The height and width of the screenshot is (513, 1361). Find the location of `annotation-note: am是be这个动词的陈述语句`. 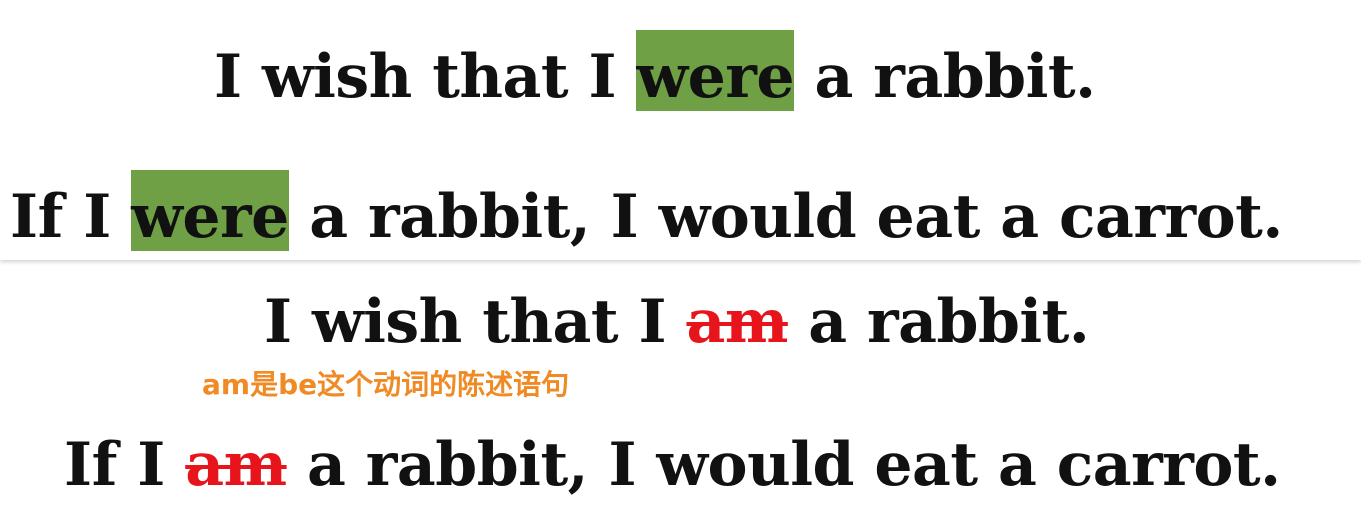

annotation-note: am是be这个动词的陈述语句 is located at coordinates (386, 384).